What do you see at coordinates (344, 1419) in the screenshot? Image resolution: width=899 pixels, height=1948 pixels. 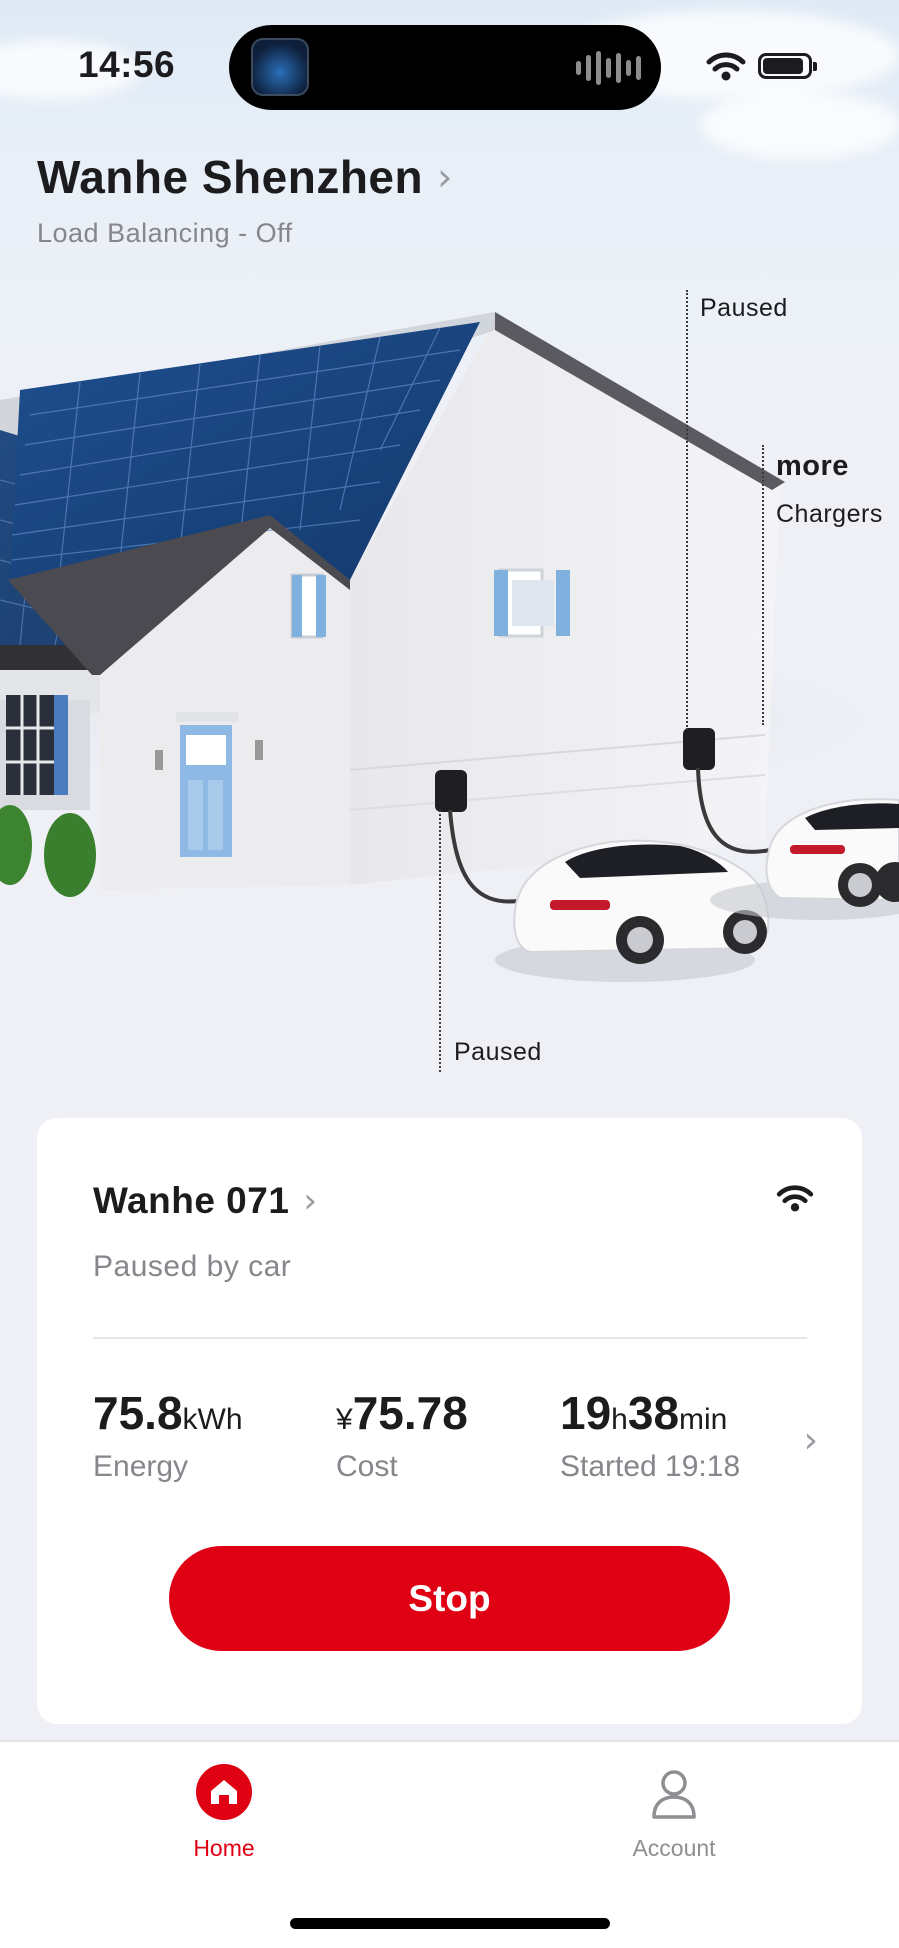 I see `currency-symbol: ¥` at bounding box center [344, 1419].